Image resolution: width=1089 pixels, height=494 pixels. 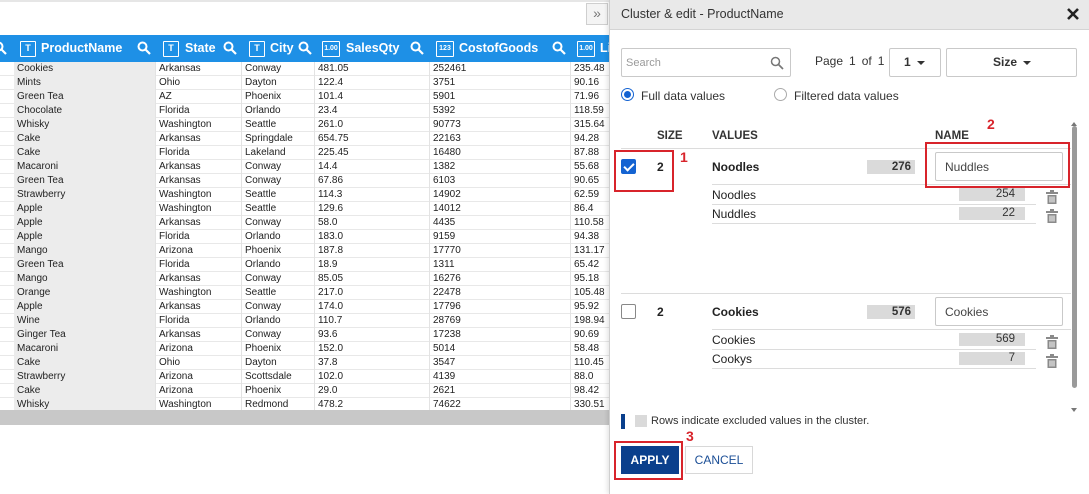 What do you see at coordinates (372, 83) in the screenshot?
I see `table-cell: 122.4` at bounding box center [372, 83].